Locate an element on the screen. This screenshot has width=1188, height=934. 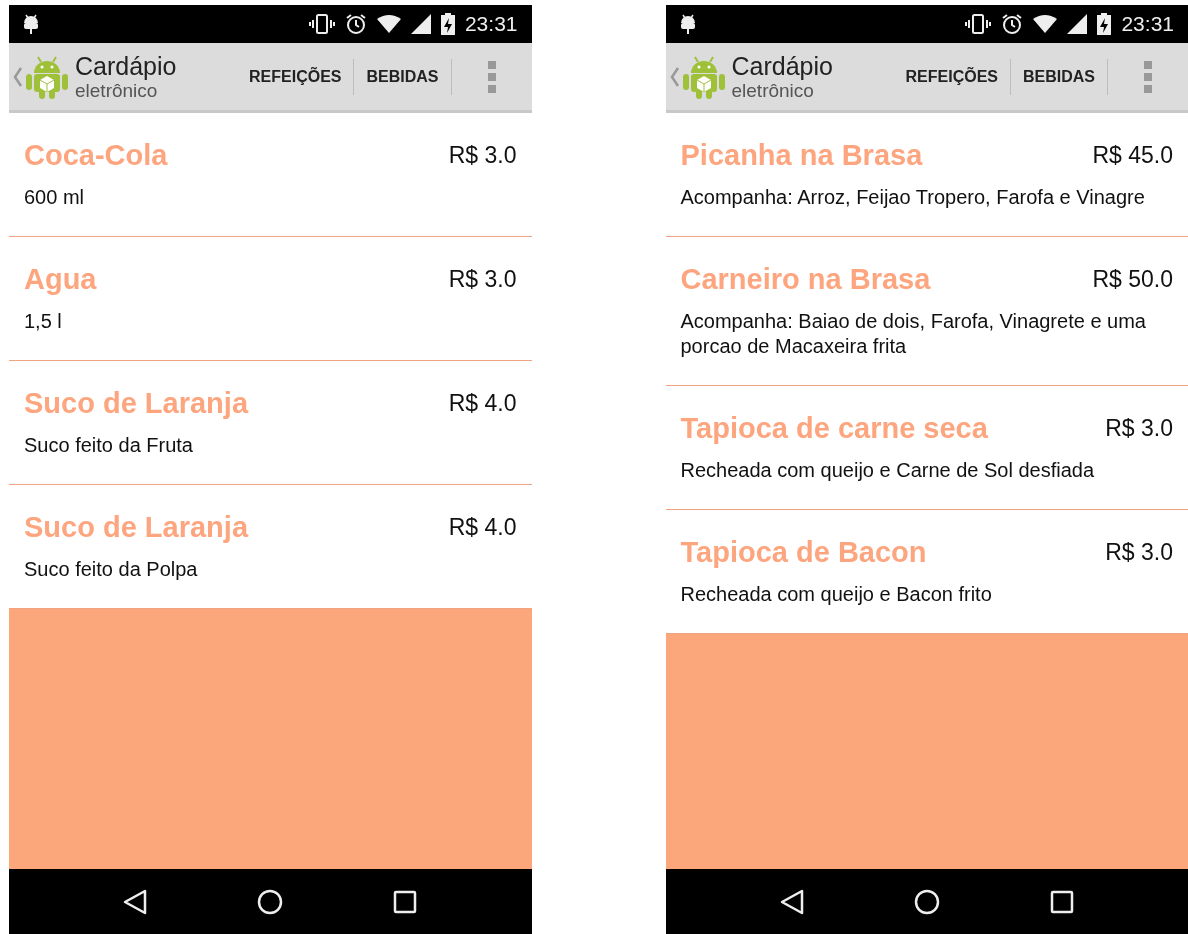
item-name: Tapioca de Bacon is located at coordinates (803, 552).